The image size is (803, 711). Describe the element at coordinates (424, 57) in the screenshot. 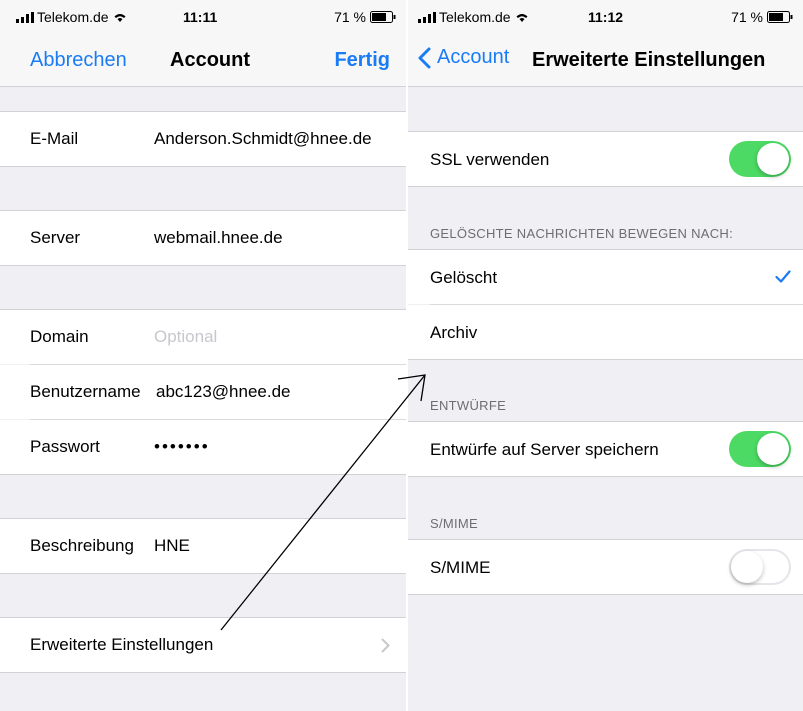

I see `chevron-left-icon` at that location.